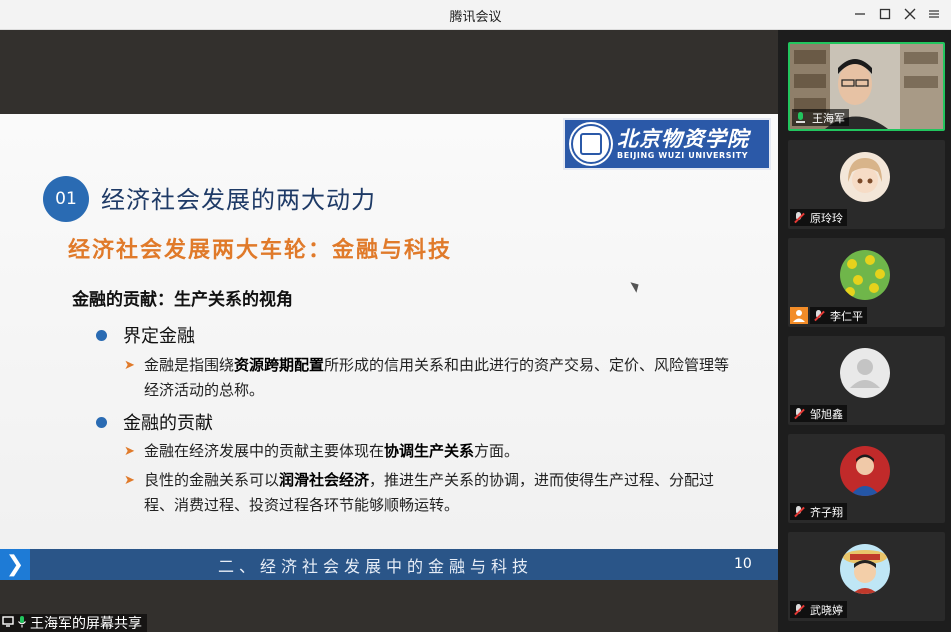 This screenshot has width=951, height=632. I want to click on bullet-label: 金融的贡献, so click(168, 423).